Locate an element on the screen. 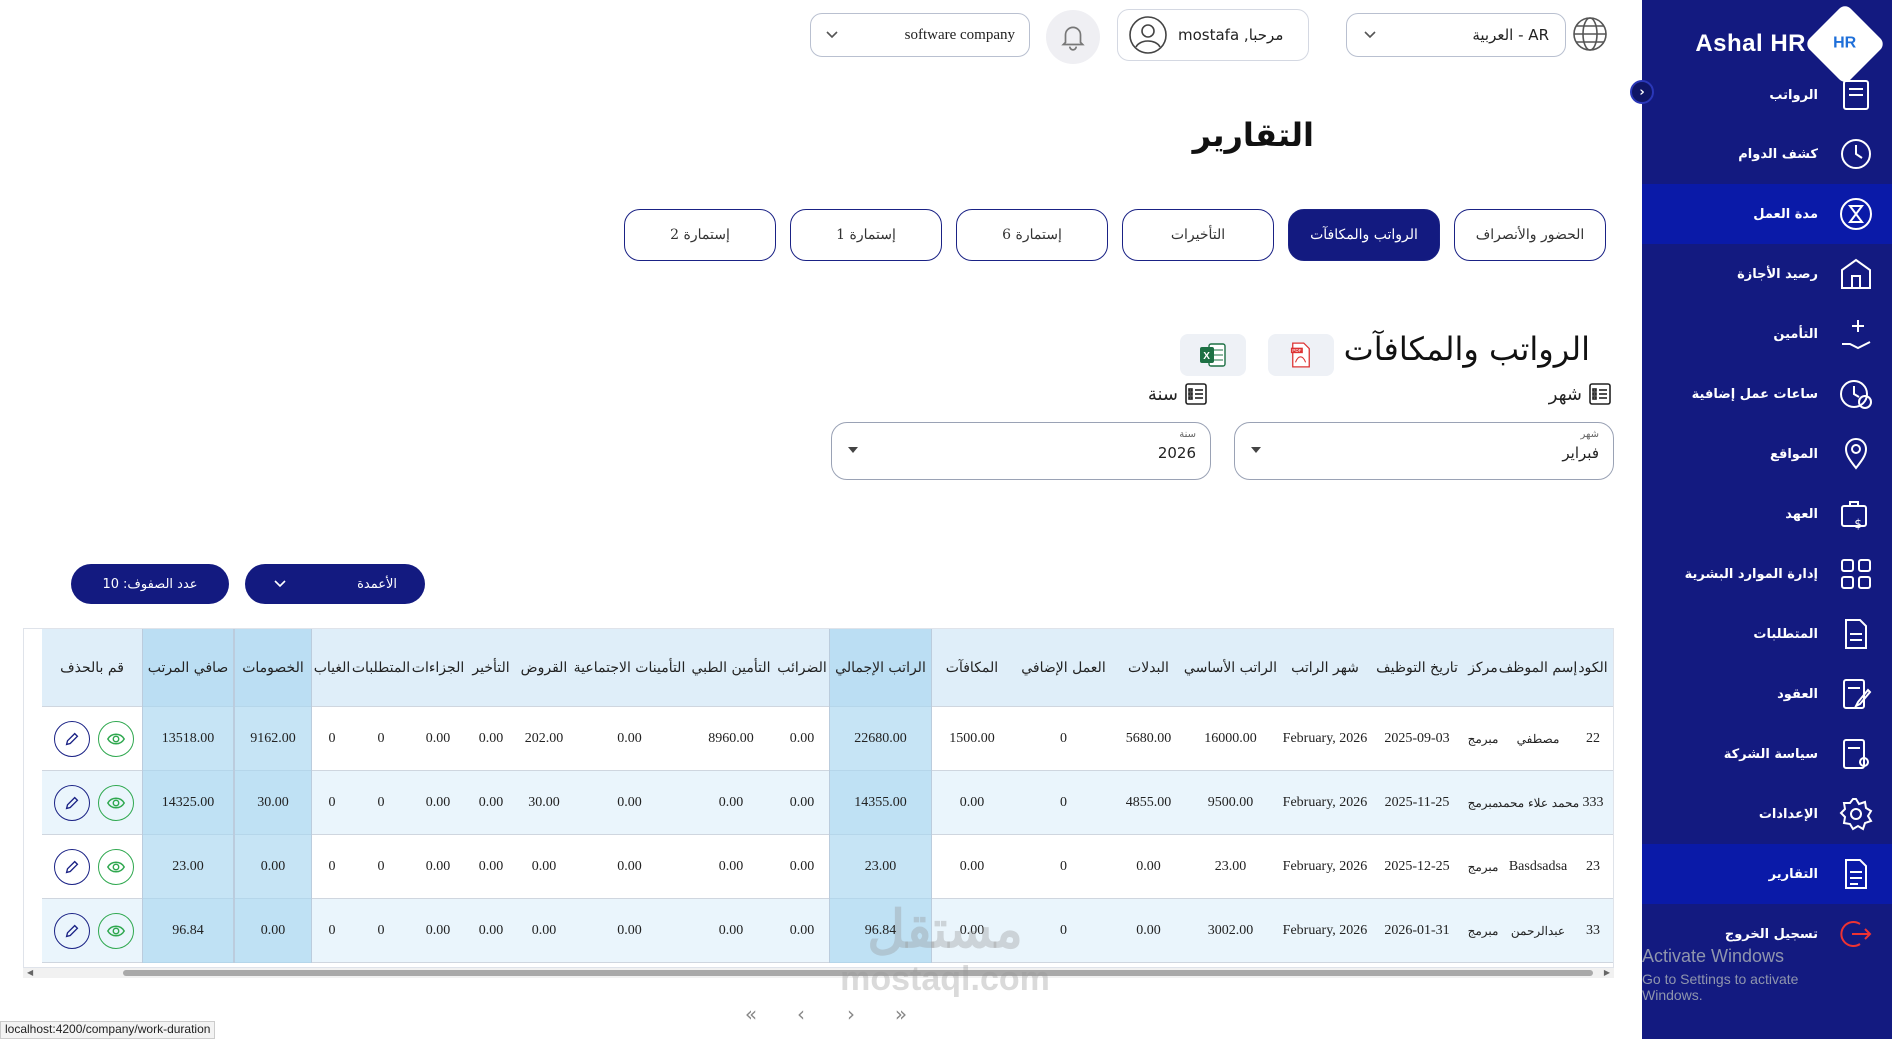 The width and height of the screenshot is (1892, 1039). sidebar-item-7: $ العهد is located at coordinates (1767, 514).